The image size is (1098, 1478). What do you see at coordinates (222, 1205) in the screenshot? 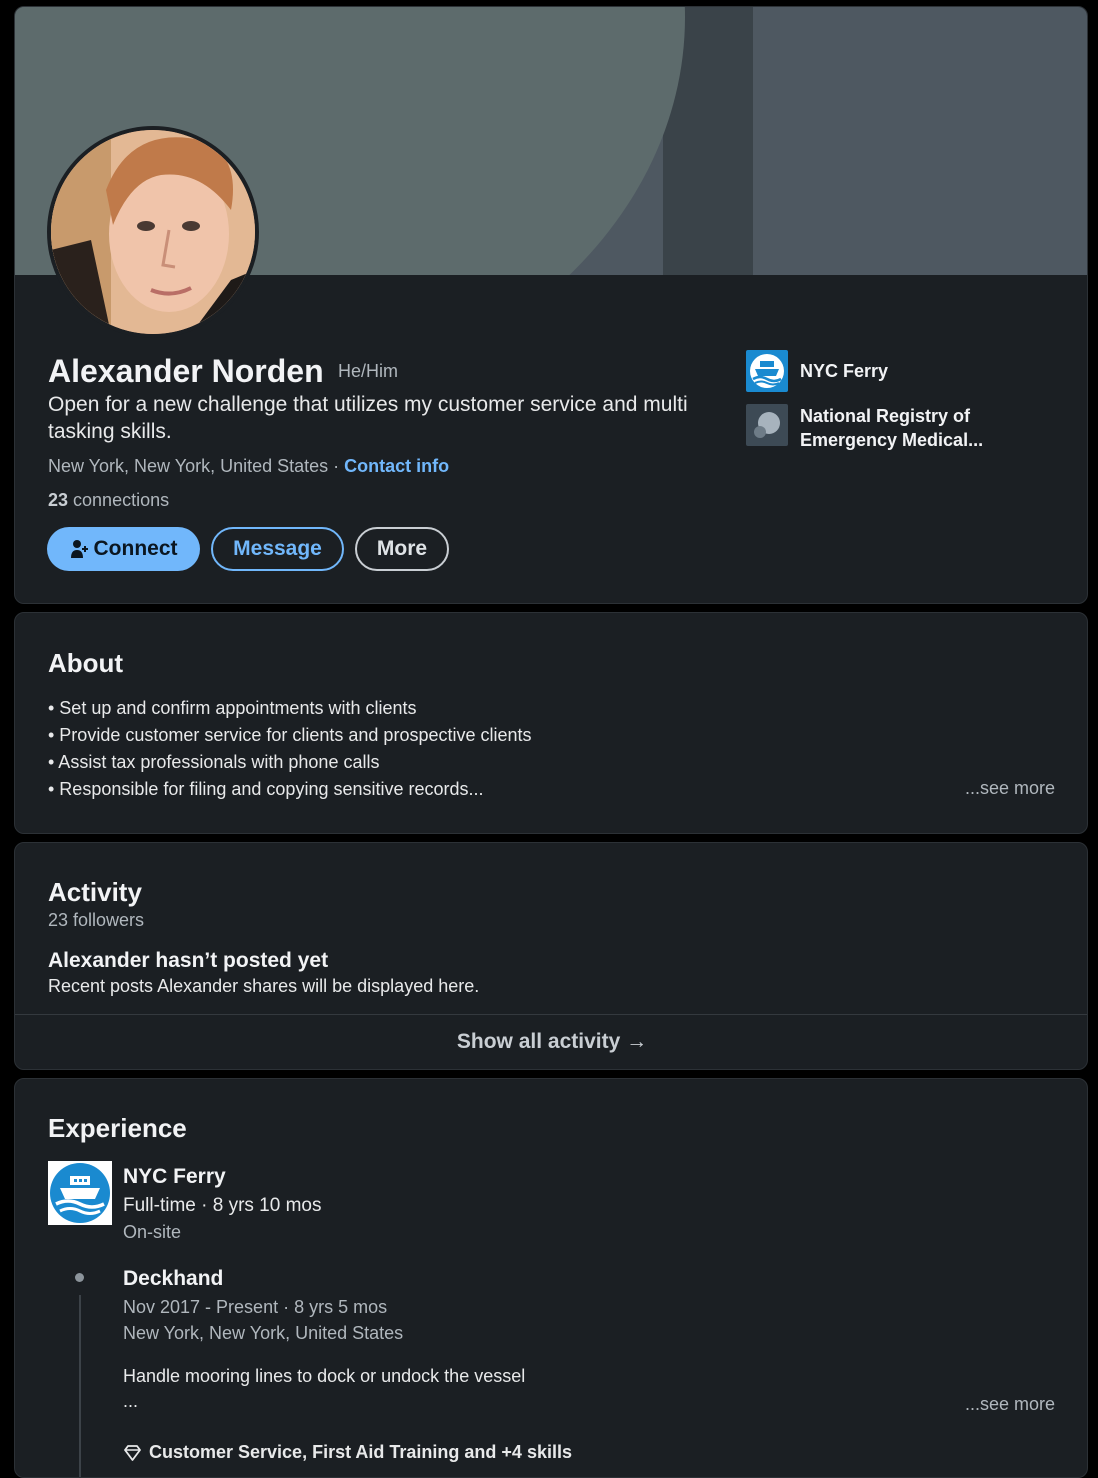
I see `experience-employment: Full-time · 8 yrs 10 mos` at bounding box center [222, 1205].